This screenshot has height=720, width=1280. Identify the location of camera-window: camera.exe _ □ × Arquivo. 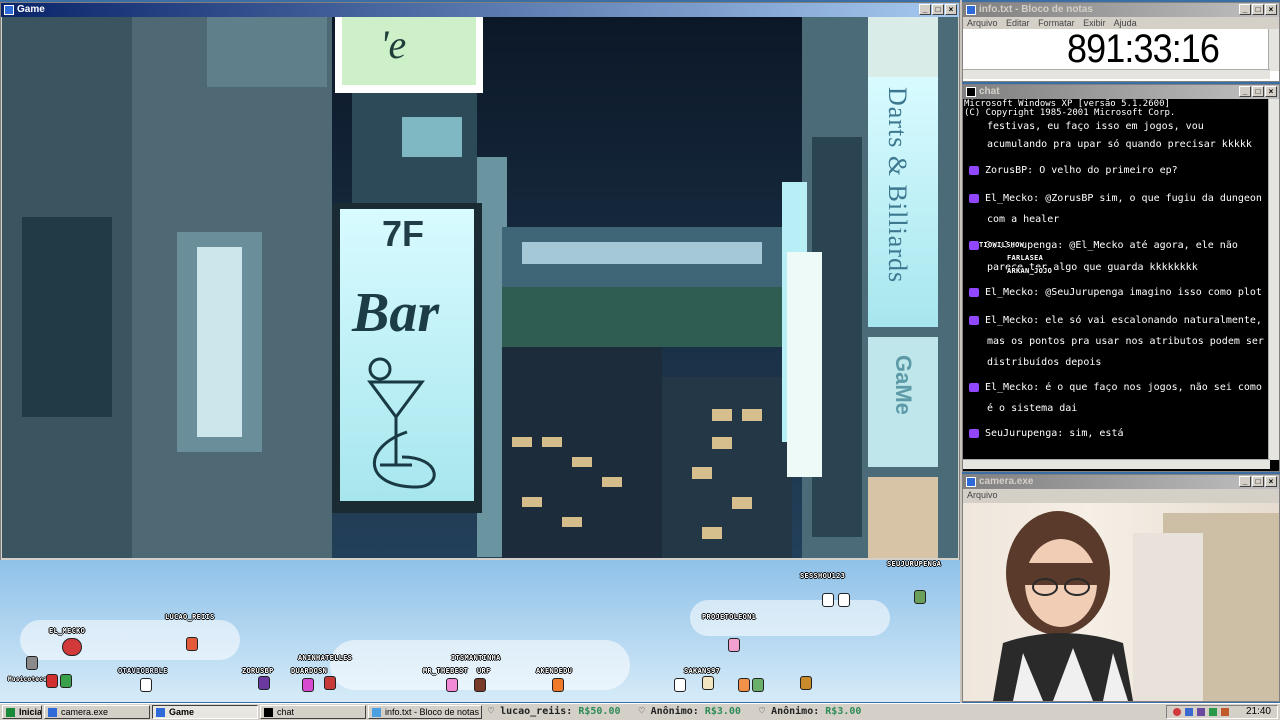
(1121, 588).